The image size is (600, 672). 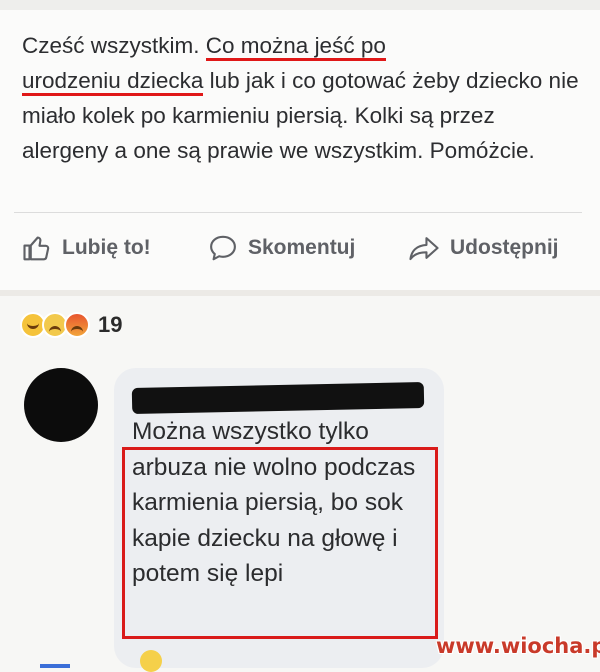 I want to click on post-actions: Lubię to! Skomentuj Udostępnij, so click(x=300, y=248).